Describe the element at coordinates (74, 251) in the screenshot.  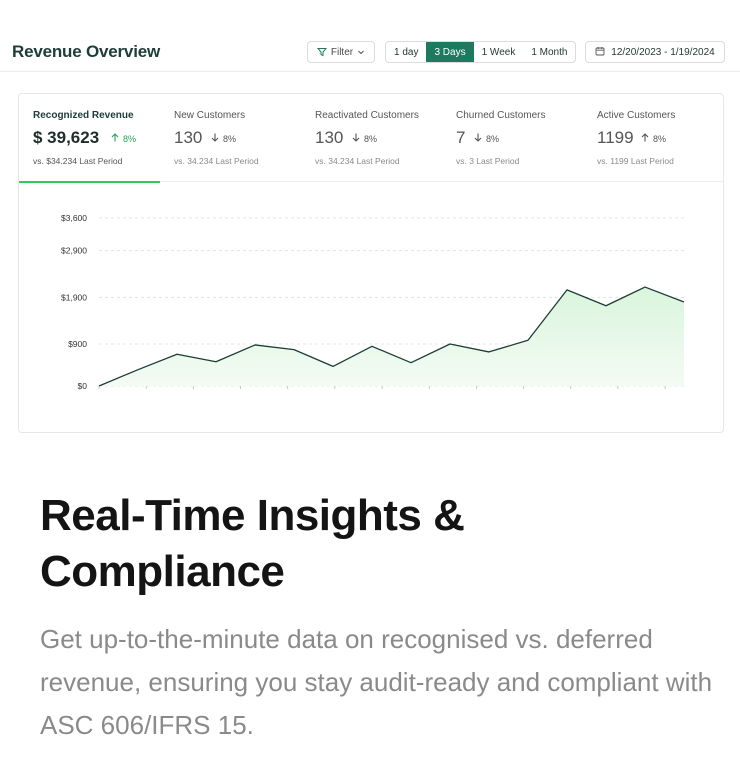
I see `y-tick-label: $2,900` at that location.